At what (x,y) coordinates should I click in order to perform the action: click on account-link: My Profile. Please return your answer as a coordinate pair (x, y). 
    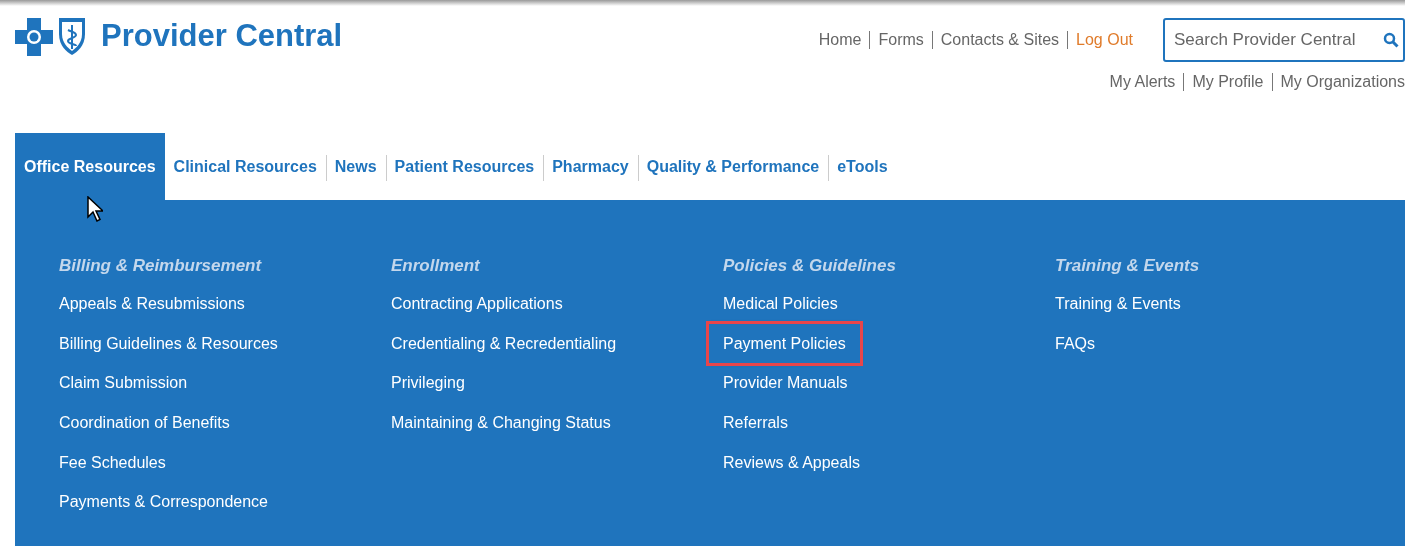
    Looking at the image, I should click on (1228, 82).